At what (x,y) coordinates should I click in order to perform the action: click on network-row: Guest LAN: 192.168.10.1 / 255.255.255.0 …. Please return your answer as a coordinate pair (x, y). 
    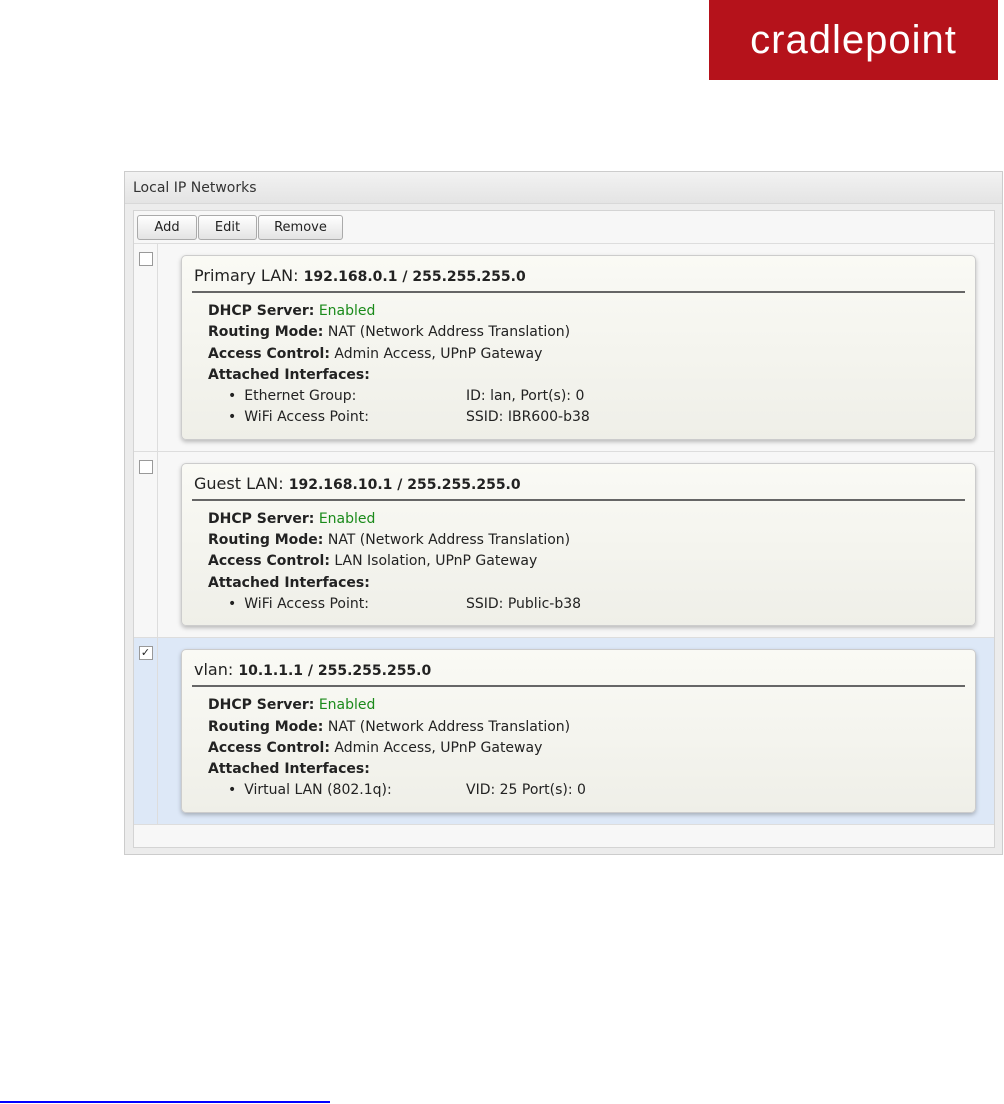
    Looking at the image, I should click on (564, 545).